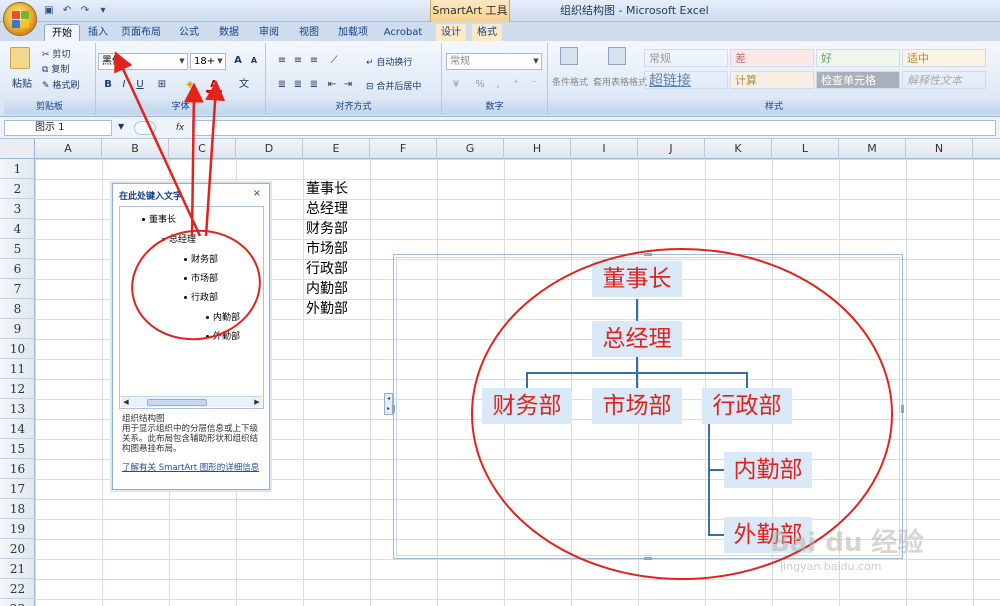 This screenshot has width=1000, height=606. What do you see at coordinates (20, 58) in the screenshot?
I see `paste-icon` at bounding box center [20, 58].